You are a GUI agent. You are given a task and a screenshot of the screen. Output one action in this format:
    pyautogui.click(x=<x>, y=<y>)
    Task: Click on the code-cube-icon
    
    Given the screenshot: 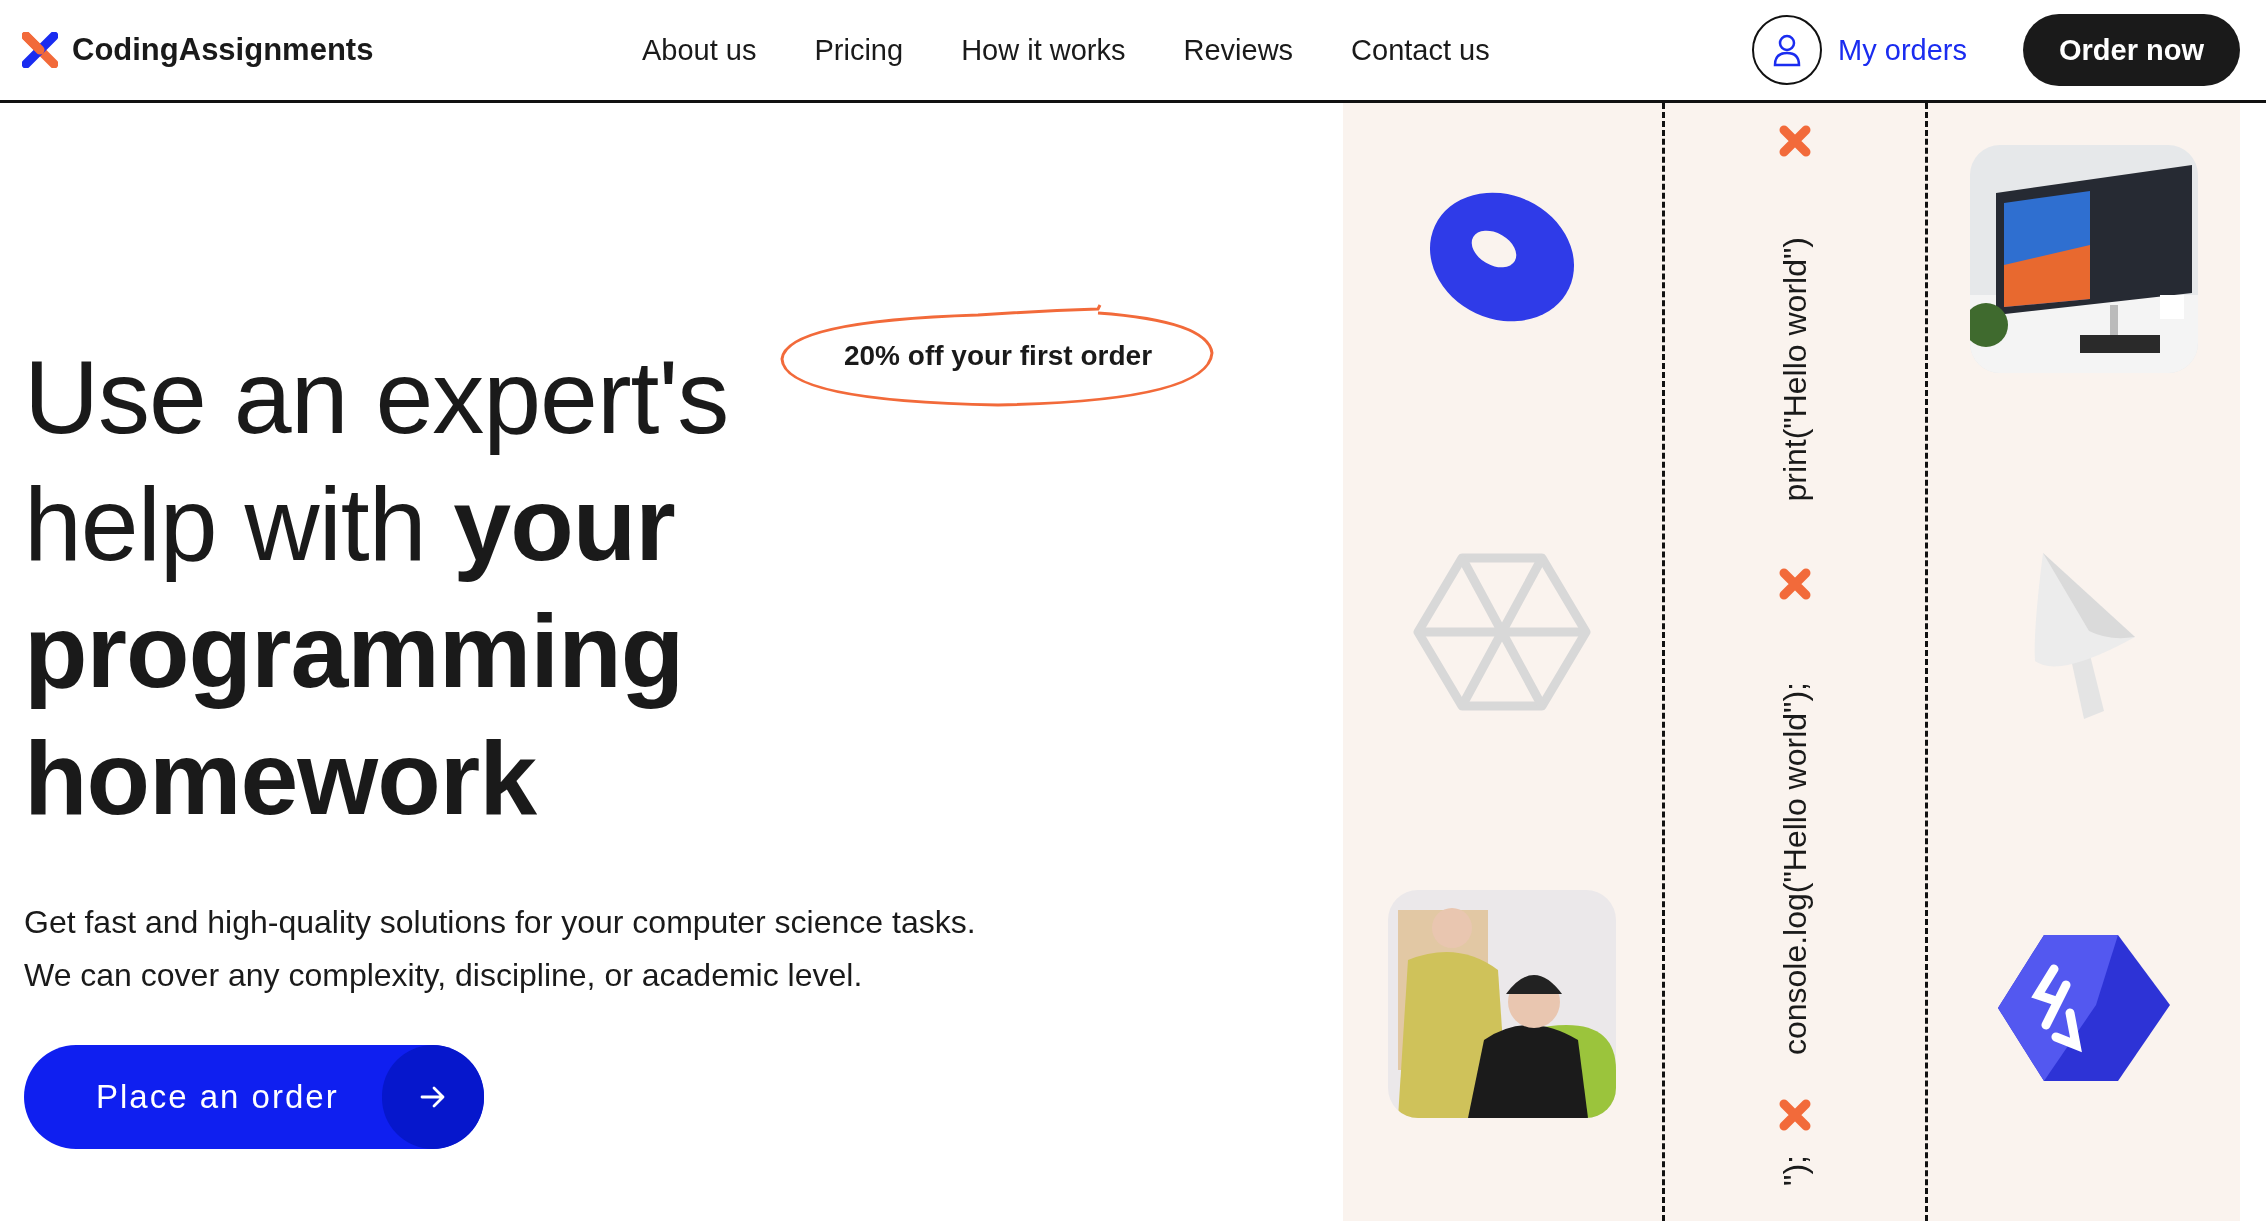 What is the action you would take?
    pyautogui.click(x=2084, y=1008)
    